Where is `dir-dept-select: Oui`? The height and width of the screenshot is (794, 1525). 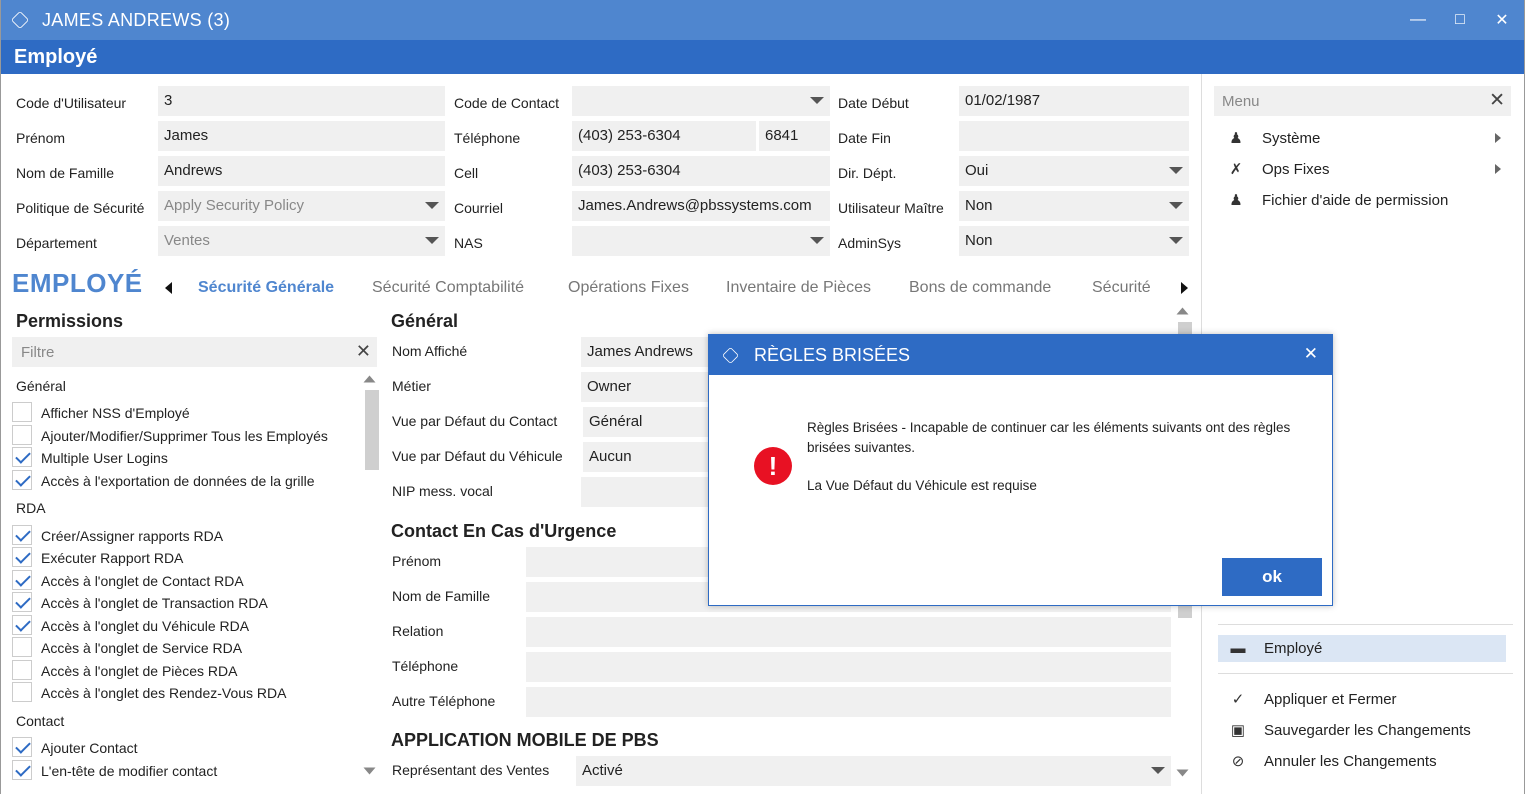
dir-dept-select: Oui is located at coordinates (1074, 171).